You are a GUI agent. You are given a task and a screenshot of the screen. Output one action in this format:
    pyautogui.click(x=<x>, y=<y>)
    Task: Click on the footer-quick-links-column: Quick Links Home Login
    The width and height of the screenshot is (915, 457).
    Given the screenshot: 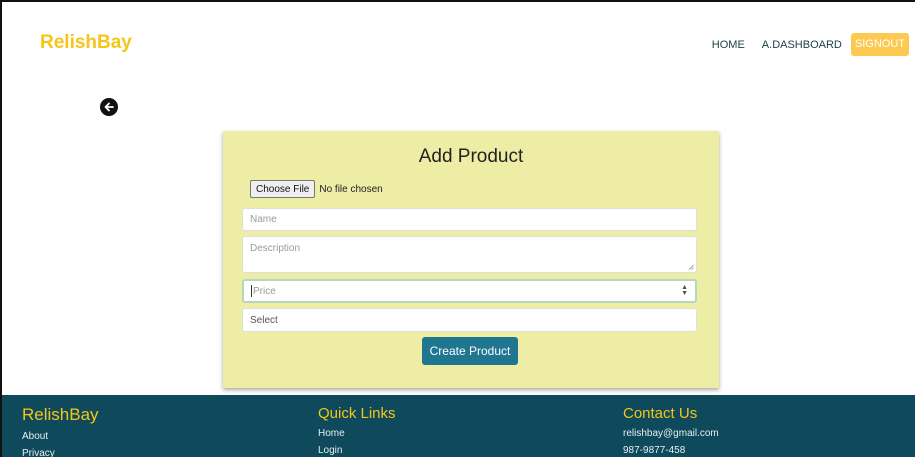 What is the action you would take?
    pyautogui.click(x=357, y=430)
    